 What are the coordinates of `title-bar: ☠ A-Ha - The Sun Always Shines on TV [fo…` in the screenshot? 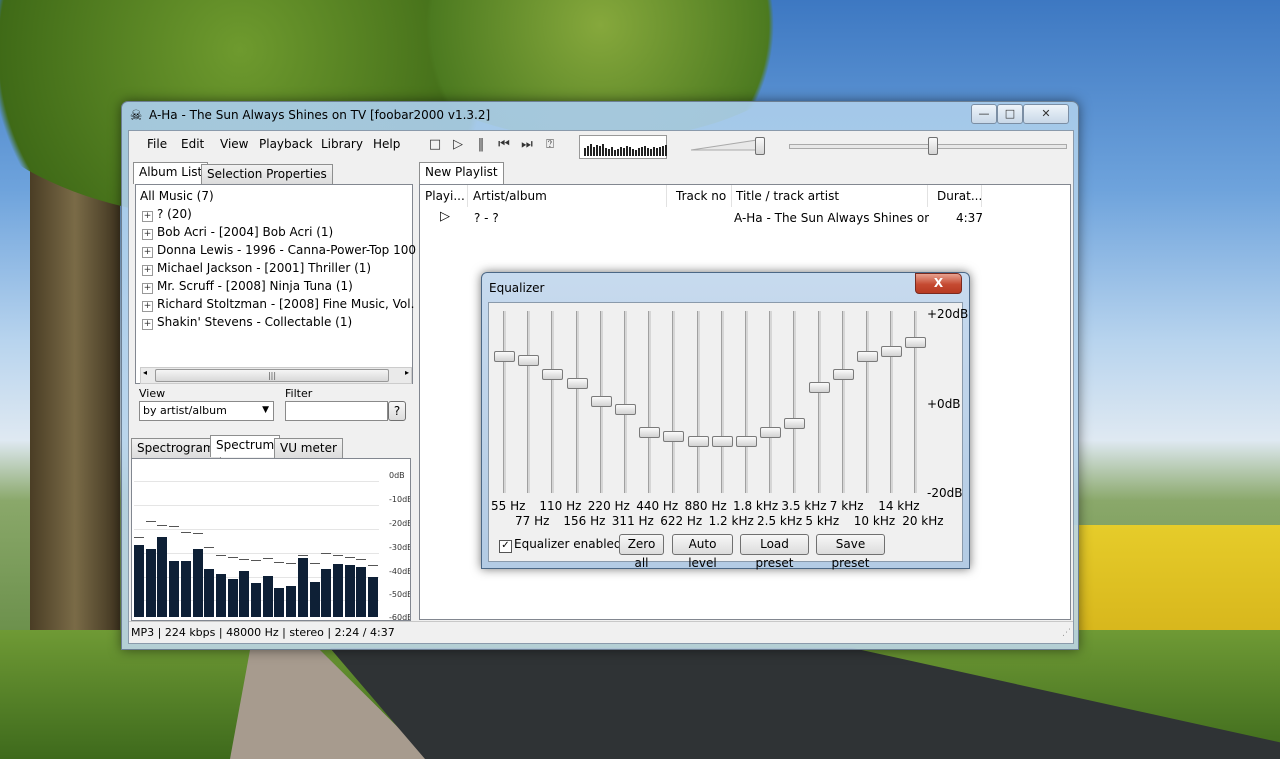 It's located at (600, 116).